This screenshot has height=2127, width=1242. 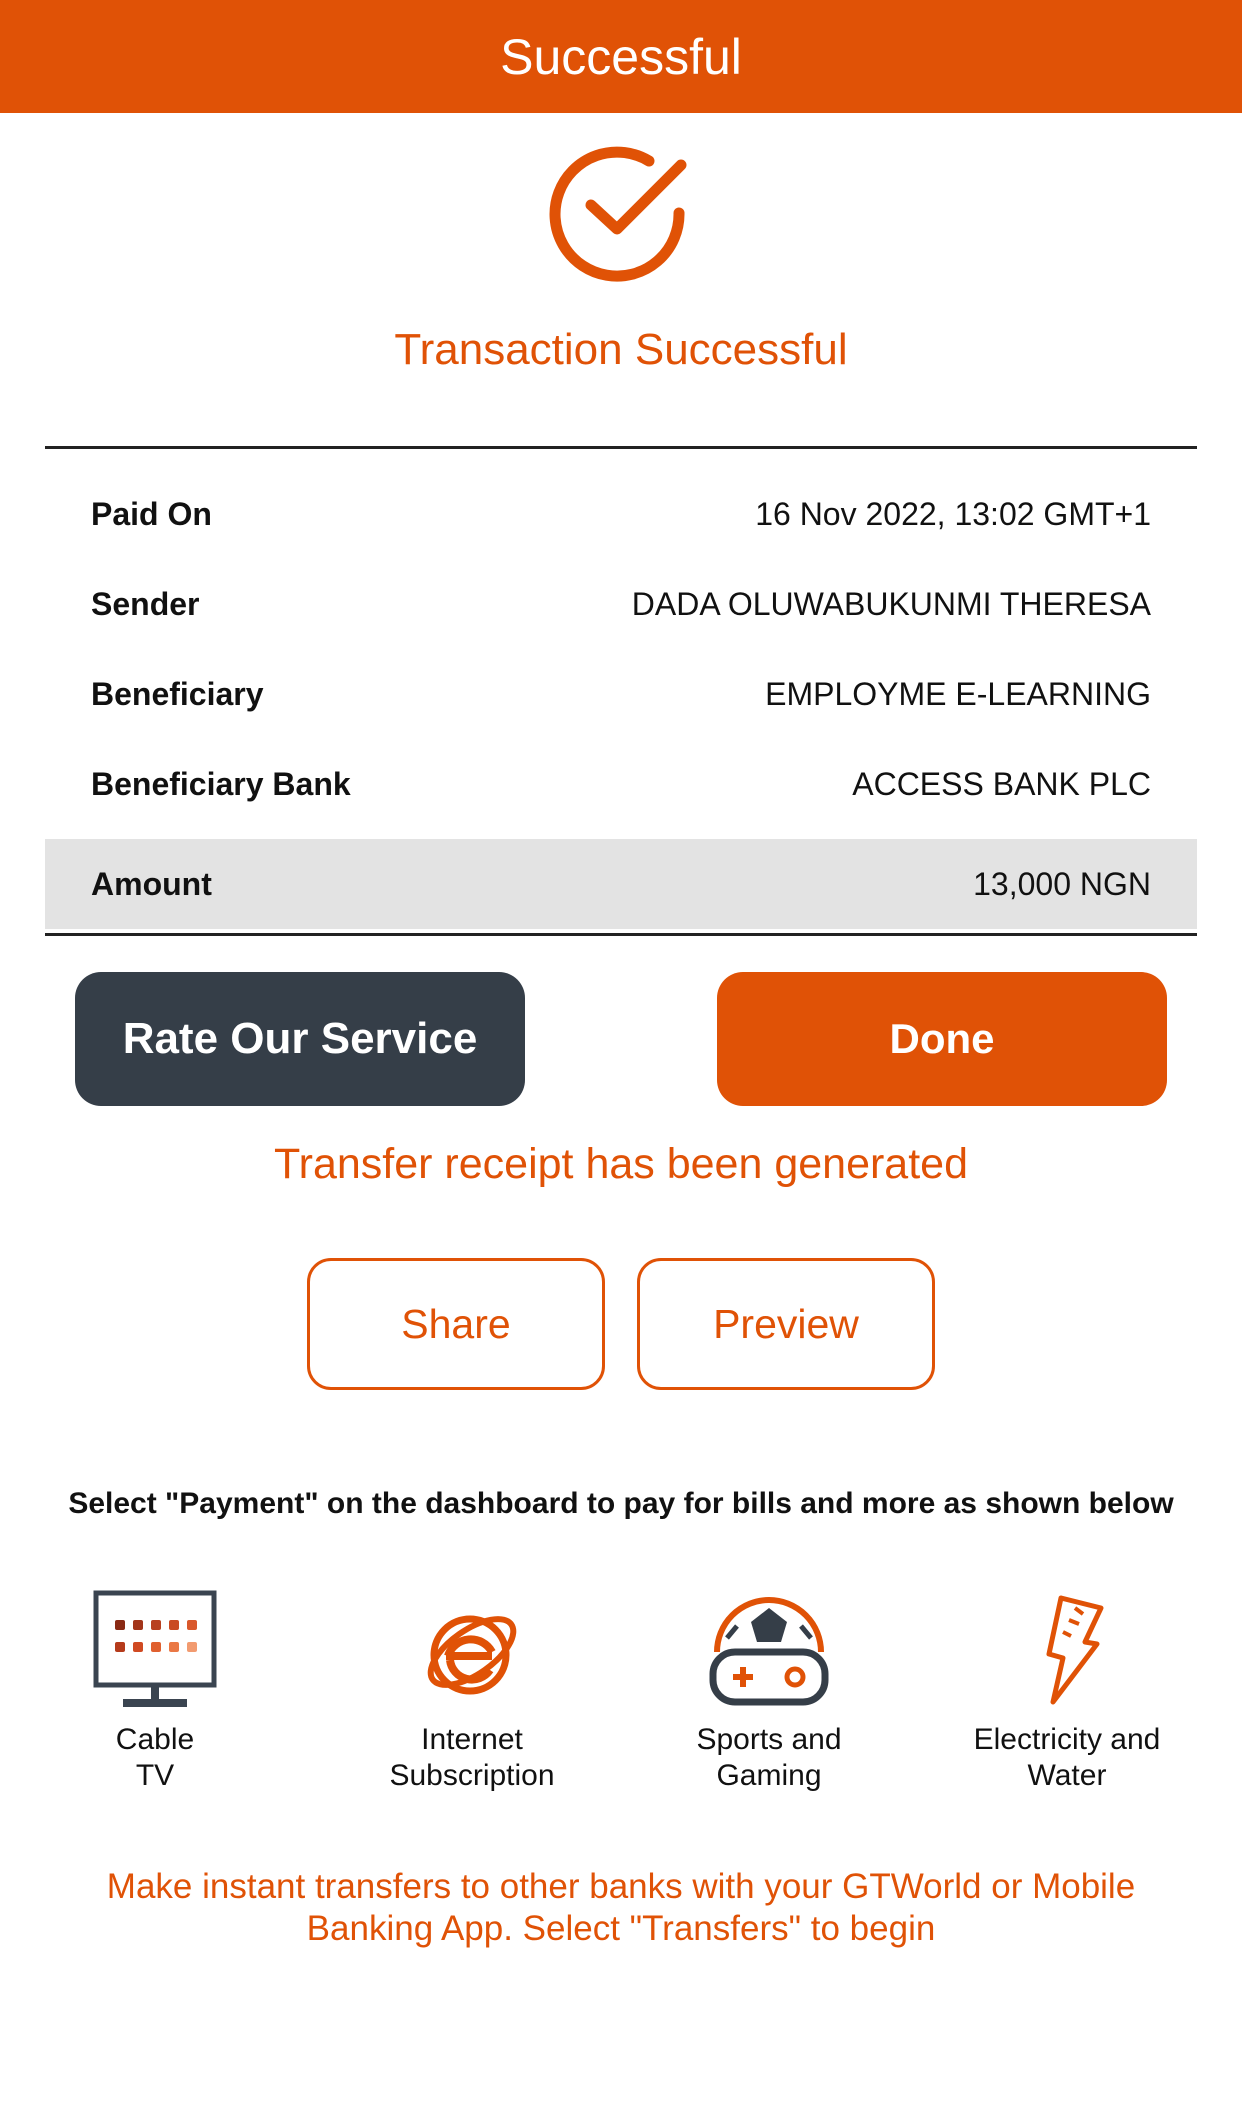 I want to click on detail-row-sender: Sender DADA OLUWABUKUNMI THERESA, so click(x=621, y=604).